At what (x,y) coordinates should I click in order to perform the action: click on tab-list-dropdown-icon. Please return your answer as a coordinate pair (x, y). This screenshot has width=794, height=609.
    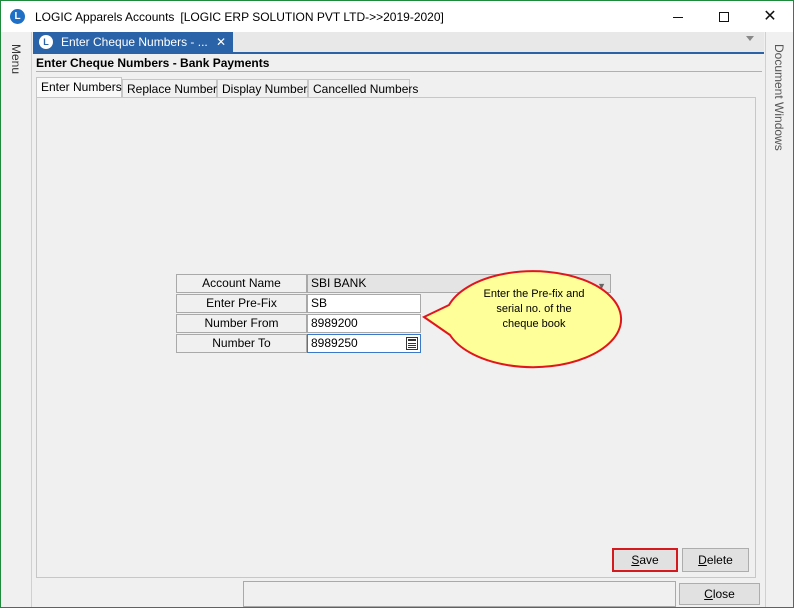
    Looking at the image, I should click on (750, 38).